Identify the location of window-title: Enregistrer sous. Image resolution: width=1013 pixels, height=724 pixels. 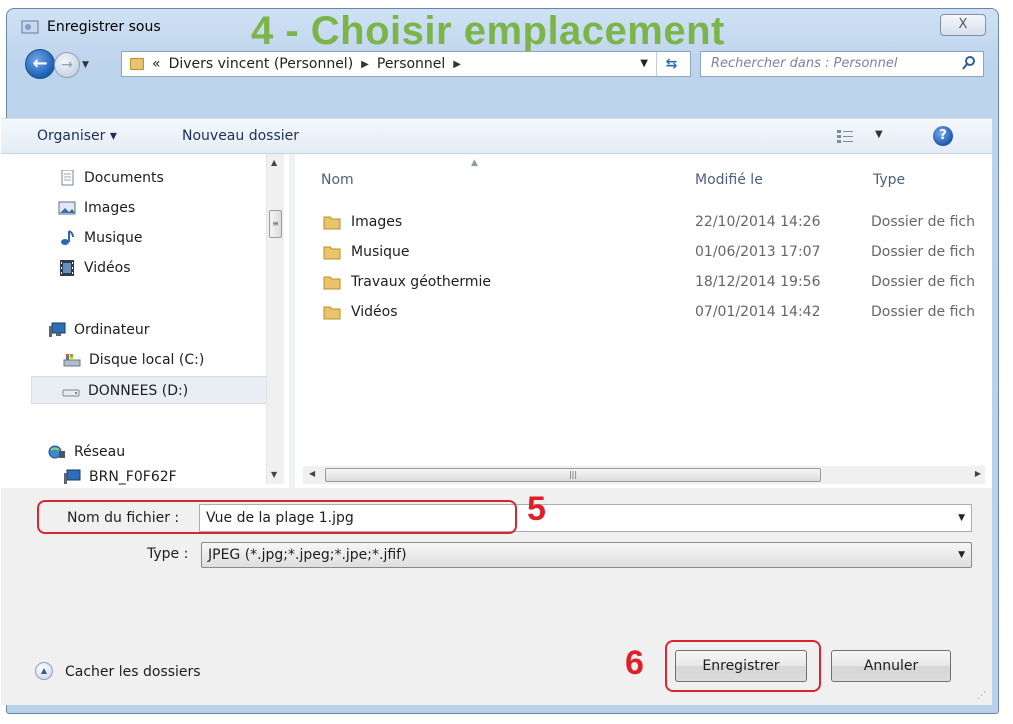
(104, 27).